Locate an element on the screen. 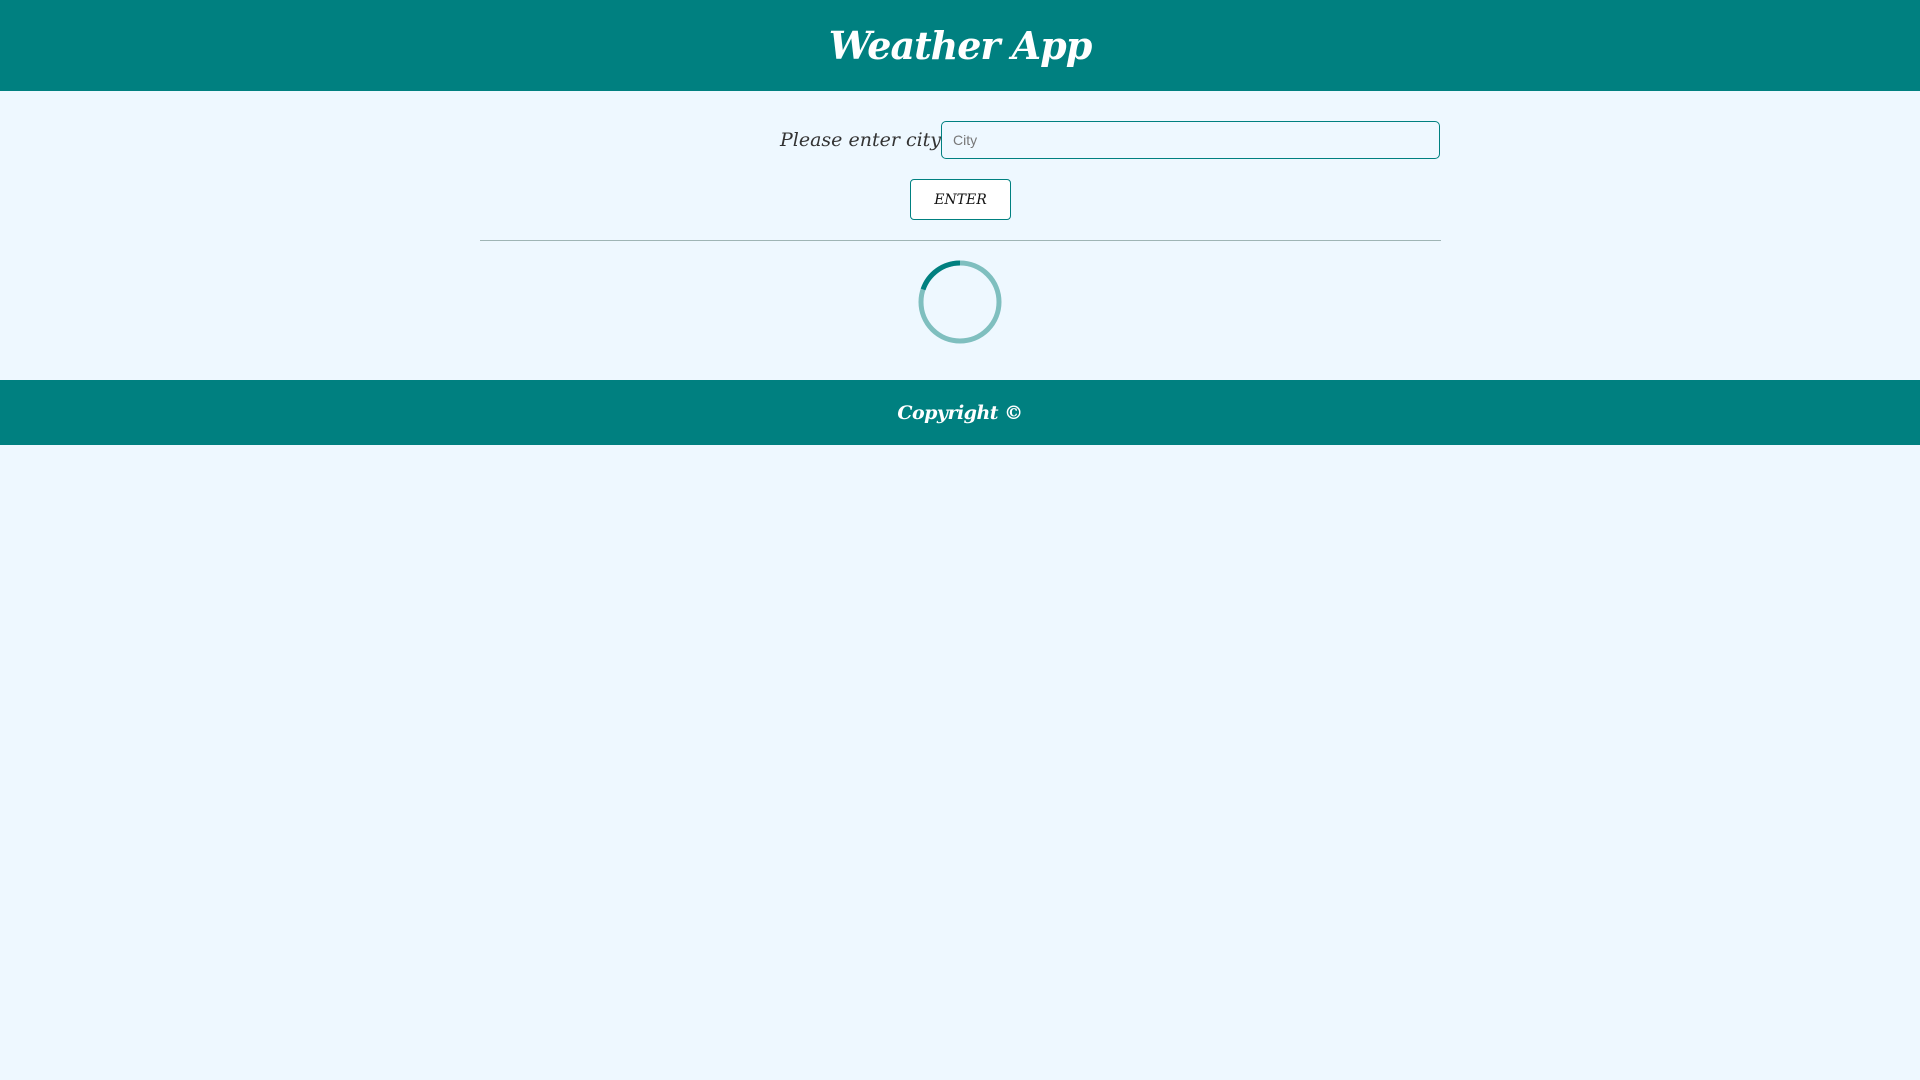 The width and height of the screenshot is (1920, 1080). app-footer: Copyright © is located at coordinates (960, 412).